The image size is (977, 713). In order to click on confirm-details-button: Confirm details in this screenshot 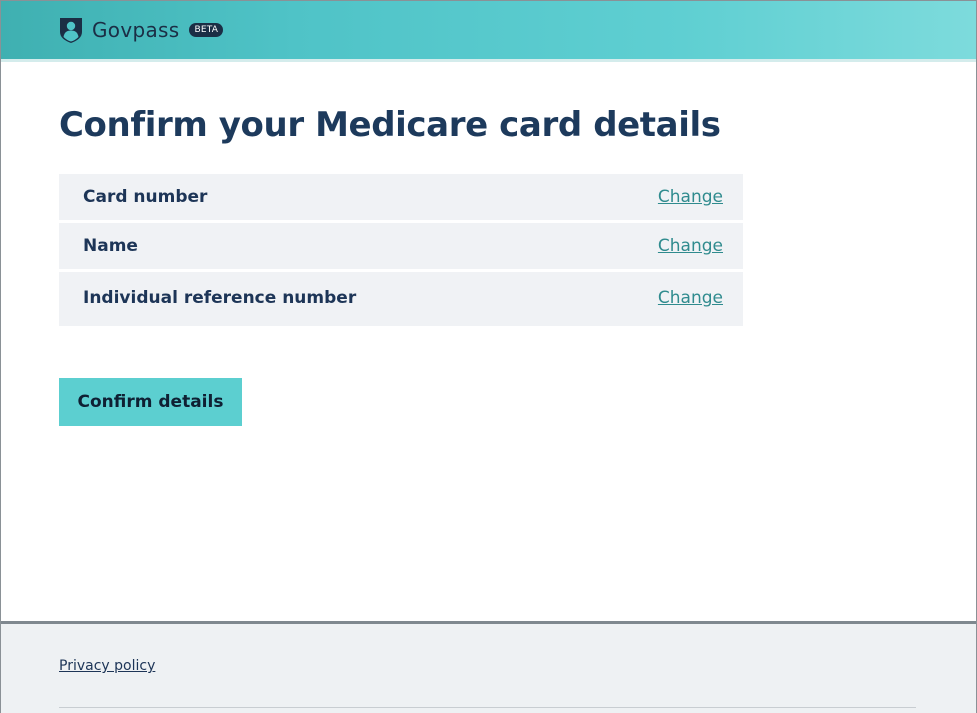, I will do `click(150, 402)`.